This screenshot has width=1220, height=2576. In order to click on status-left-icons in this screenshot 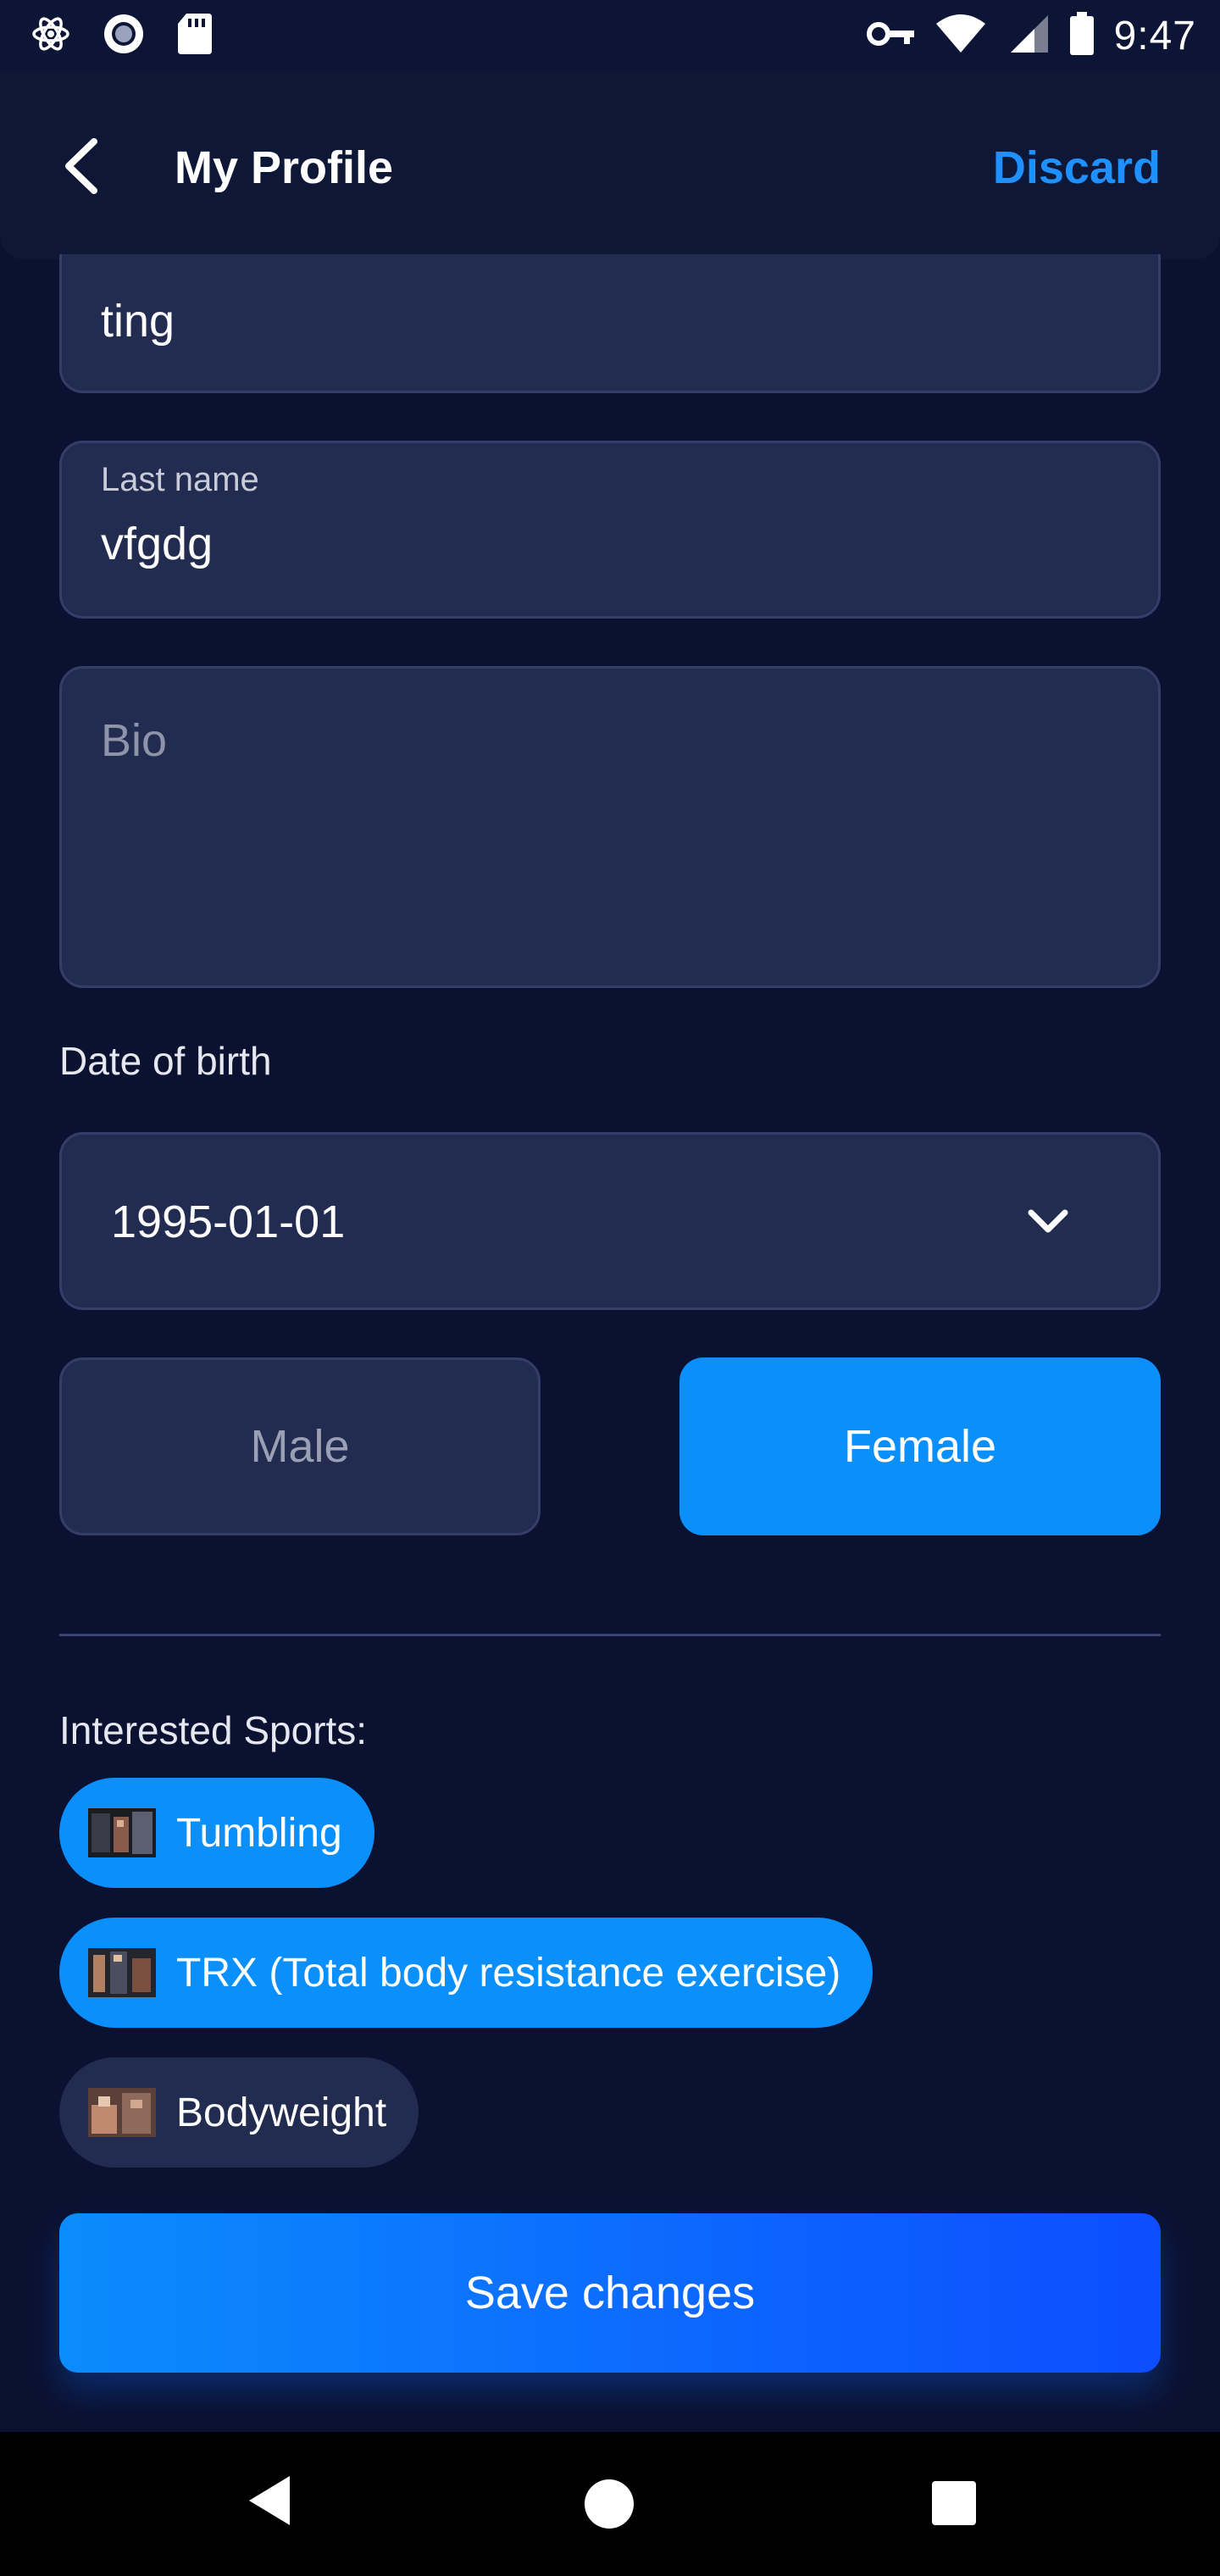, I will do `click(122, 35)`.